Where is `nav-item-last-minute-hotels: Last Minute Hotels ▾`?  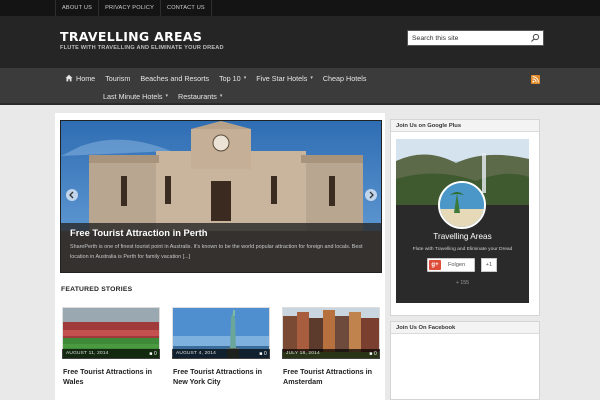 nav-item-last-minute-hotels: Last Minute Hotels ▾ is located at coordinates (135, 96).